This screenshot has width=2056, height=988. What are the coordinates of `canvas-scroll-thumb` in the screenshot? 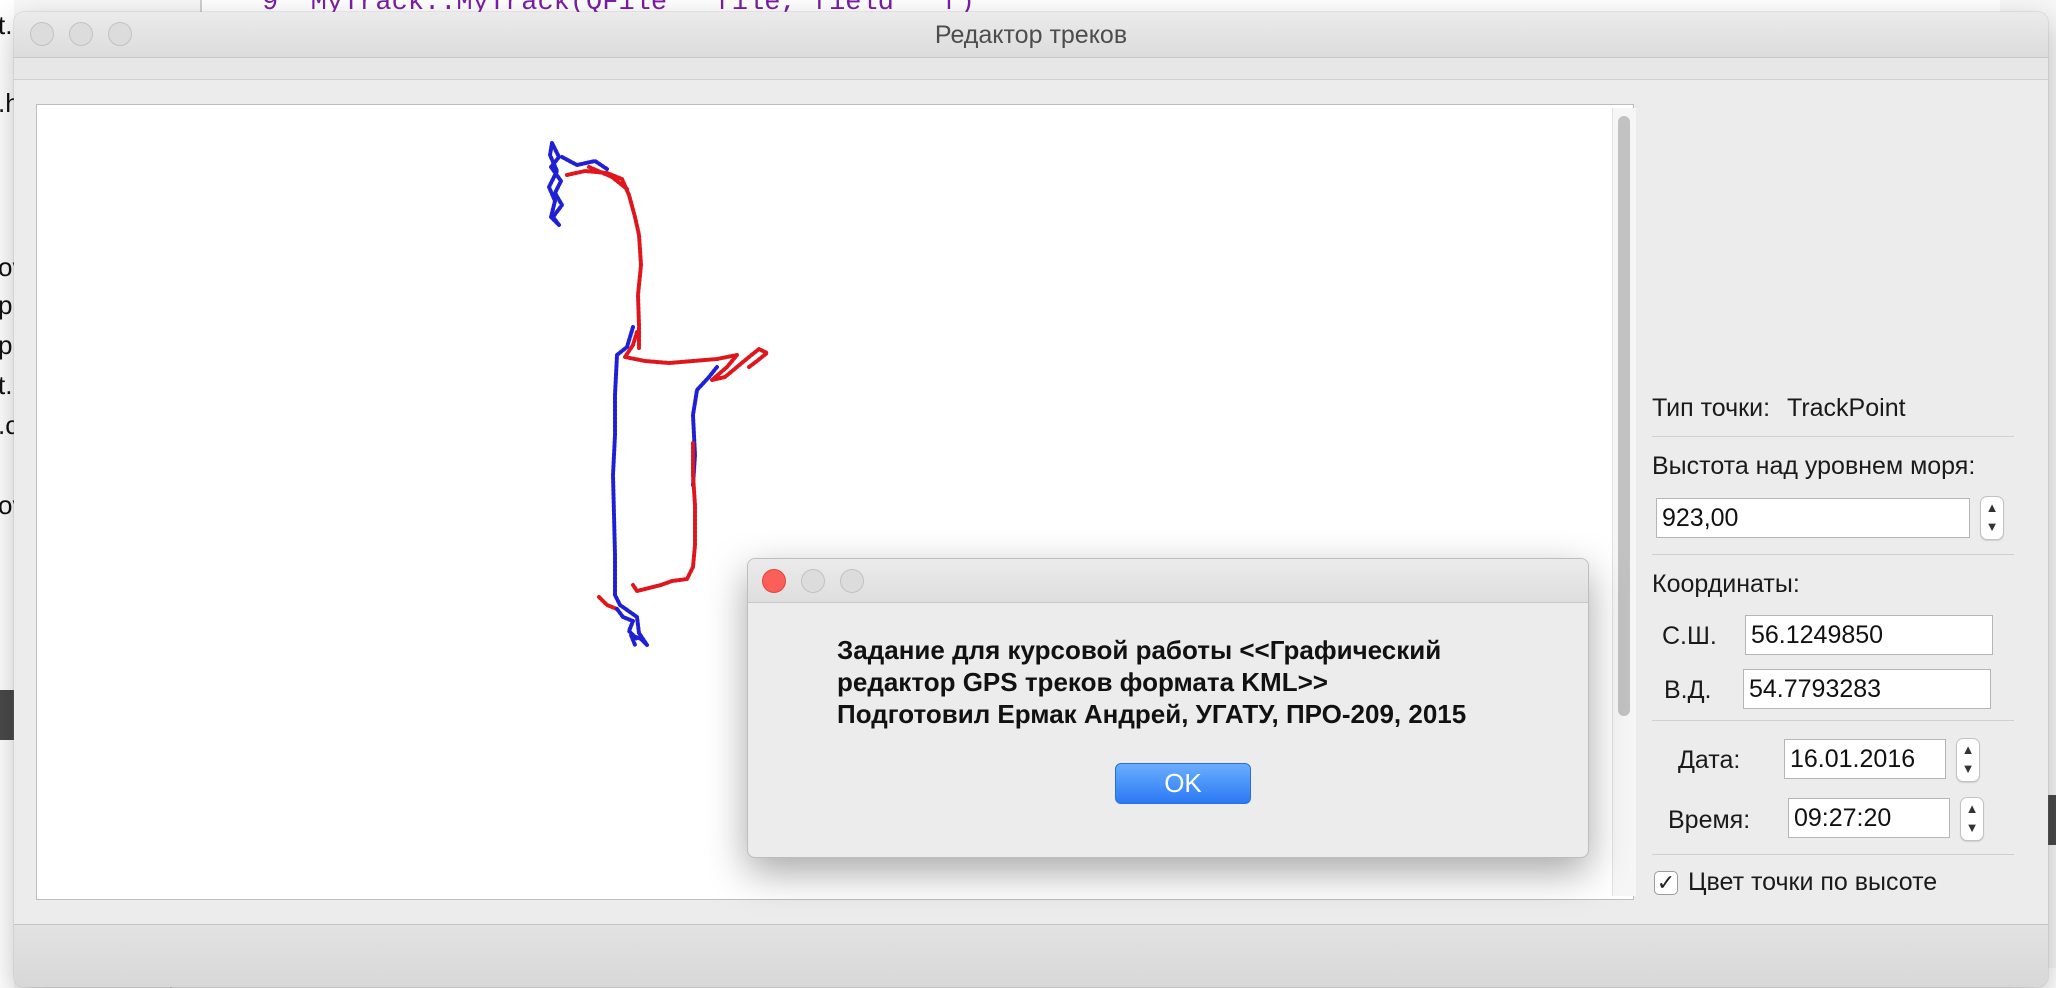 It's located at (1624, 416).